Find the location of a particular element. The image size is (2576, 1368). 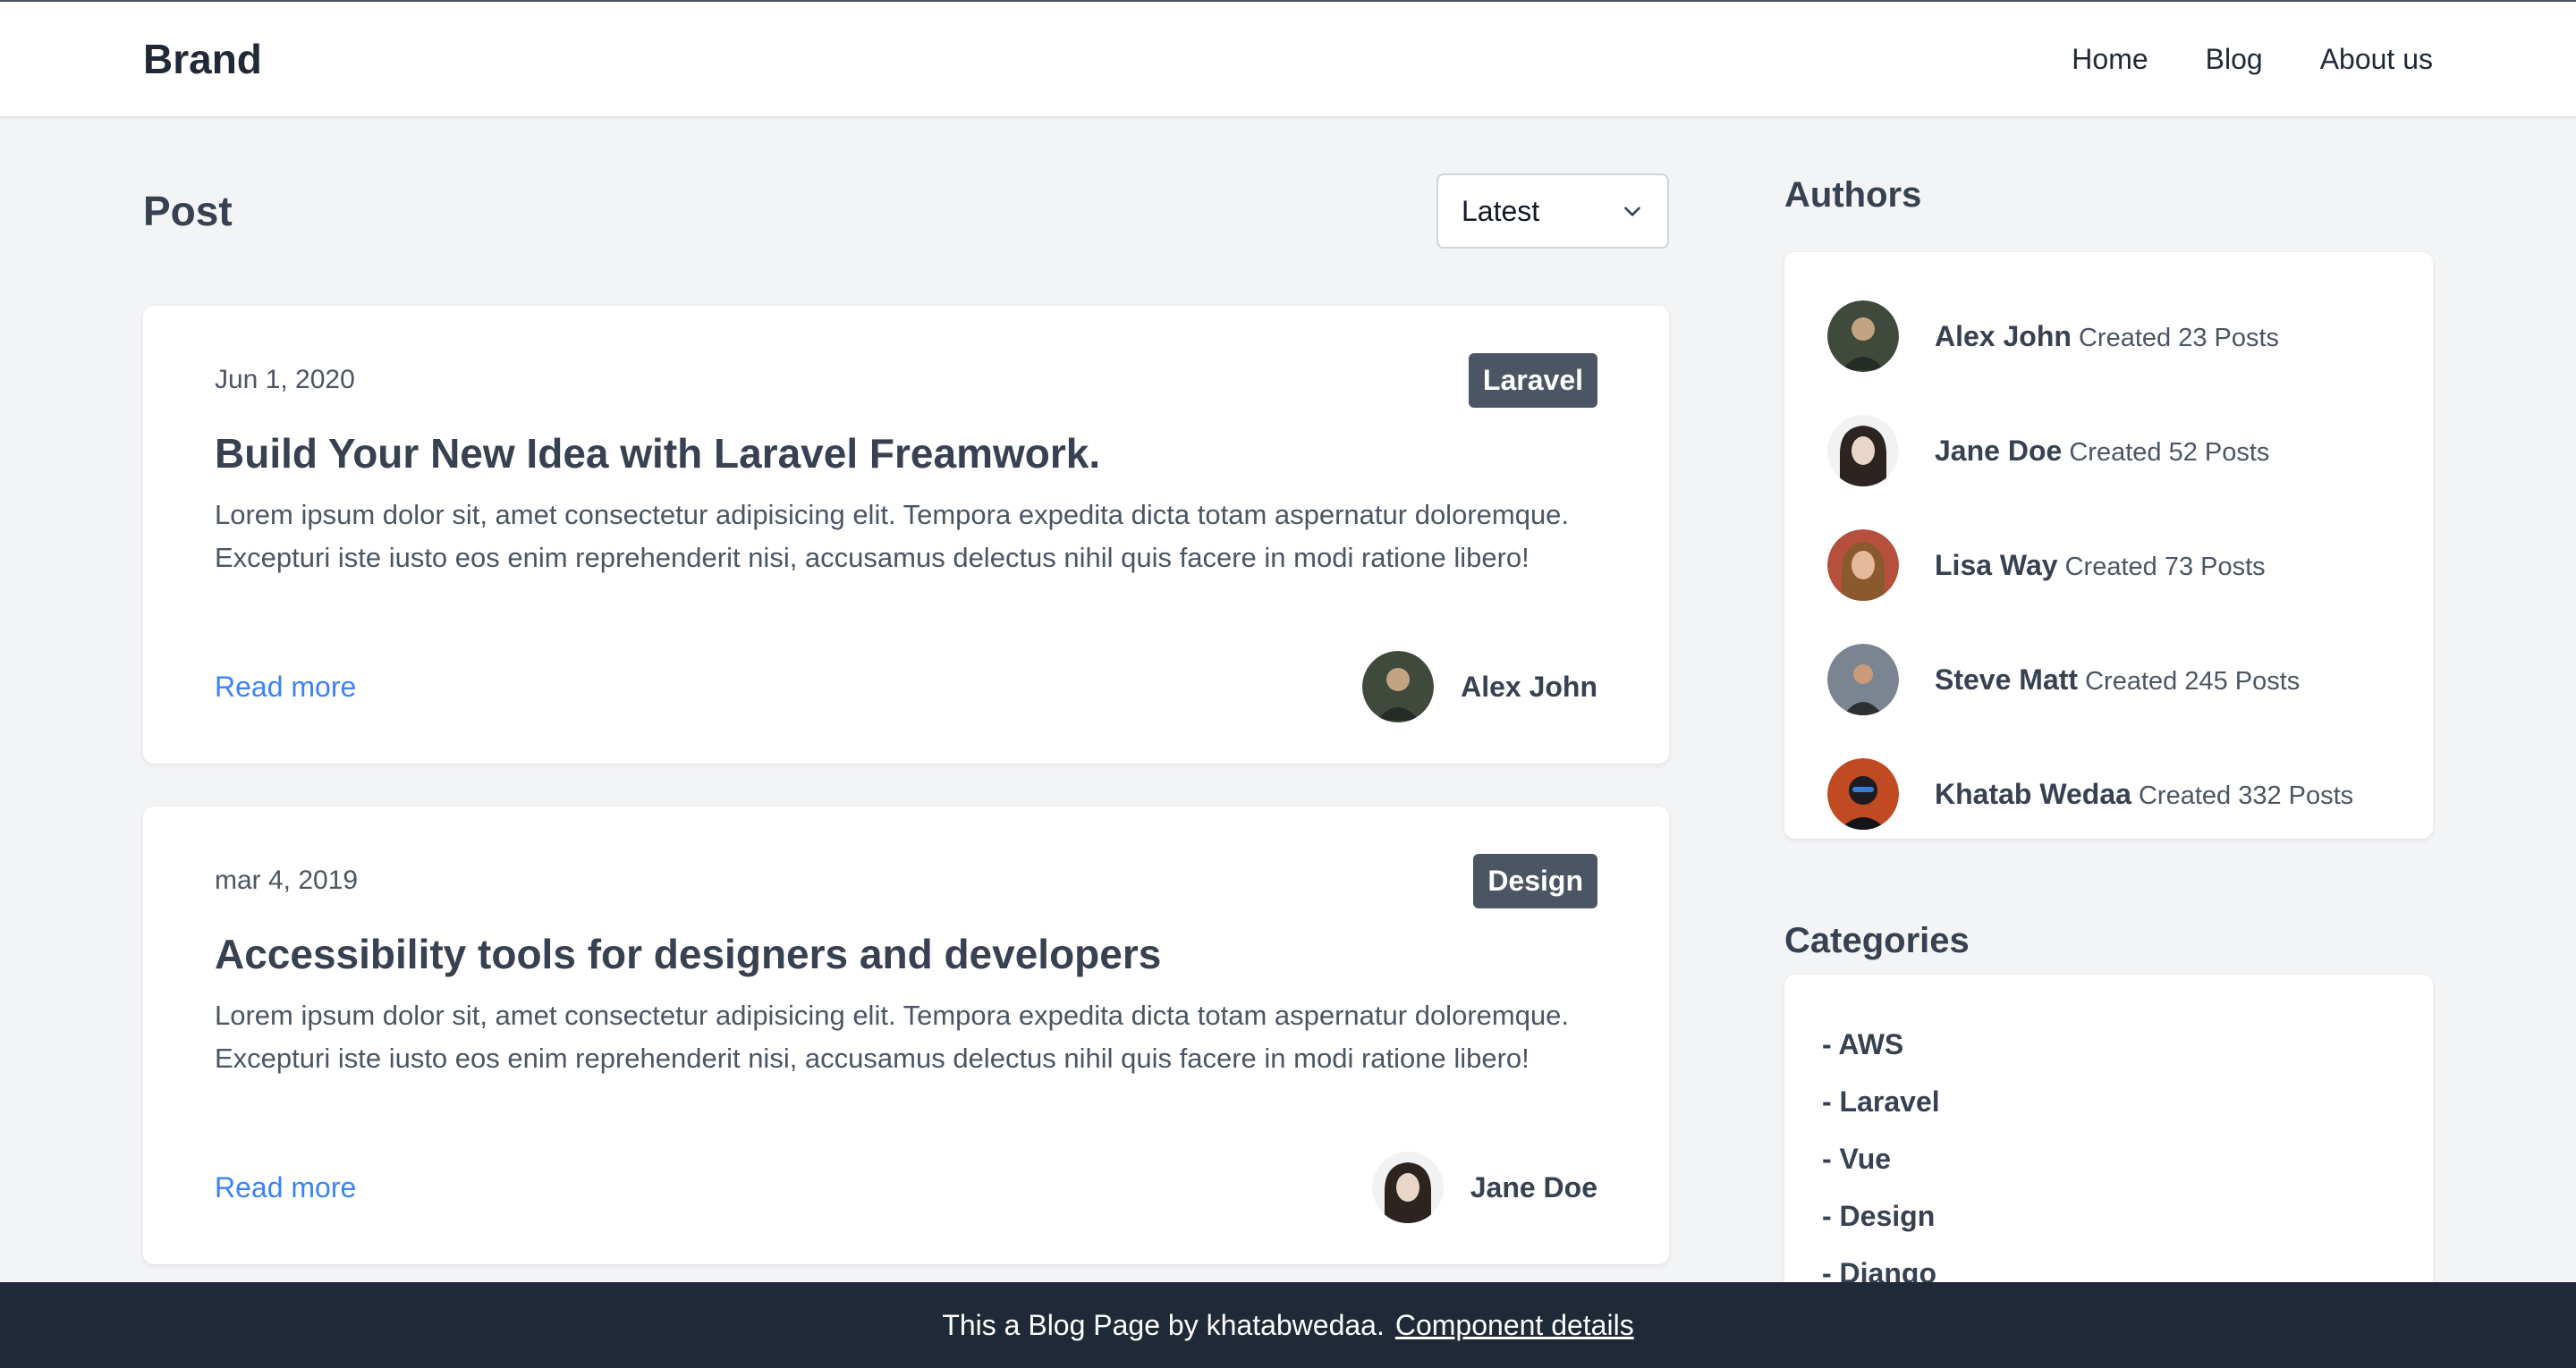

author-post-count: Created 52 Posts is located at coordinates (2169, 452).